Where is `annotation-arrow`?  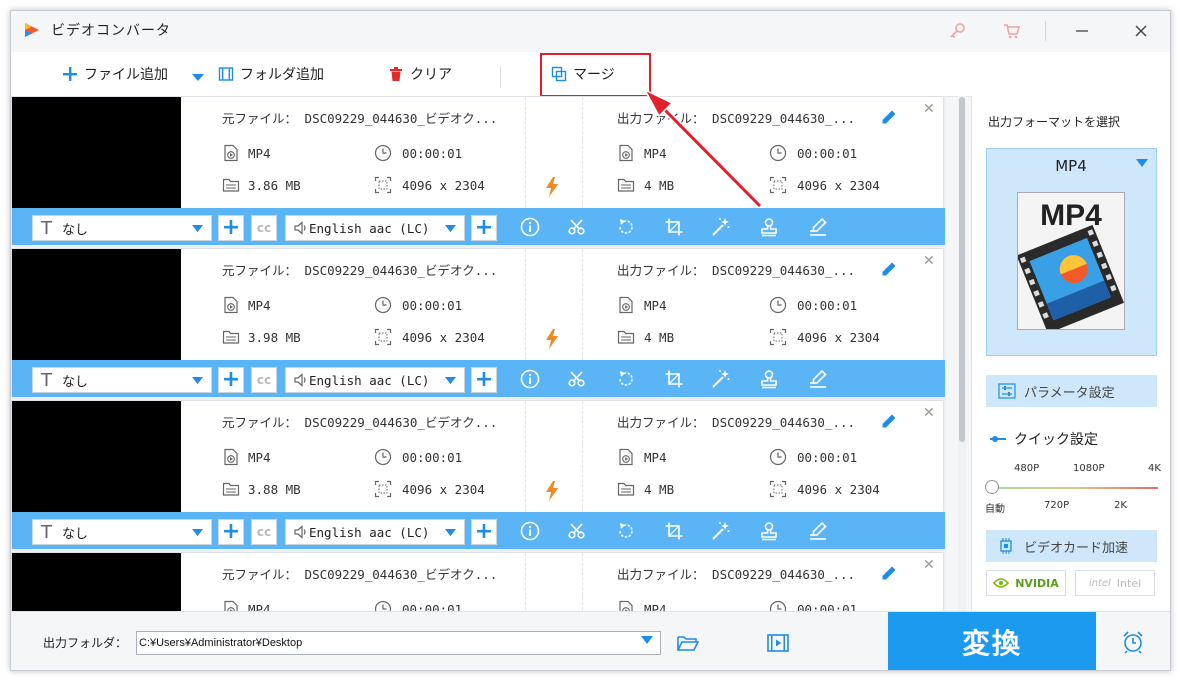
annotation-arrow is located at coordinates (703, 148).